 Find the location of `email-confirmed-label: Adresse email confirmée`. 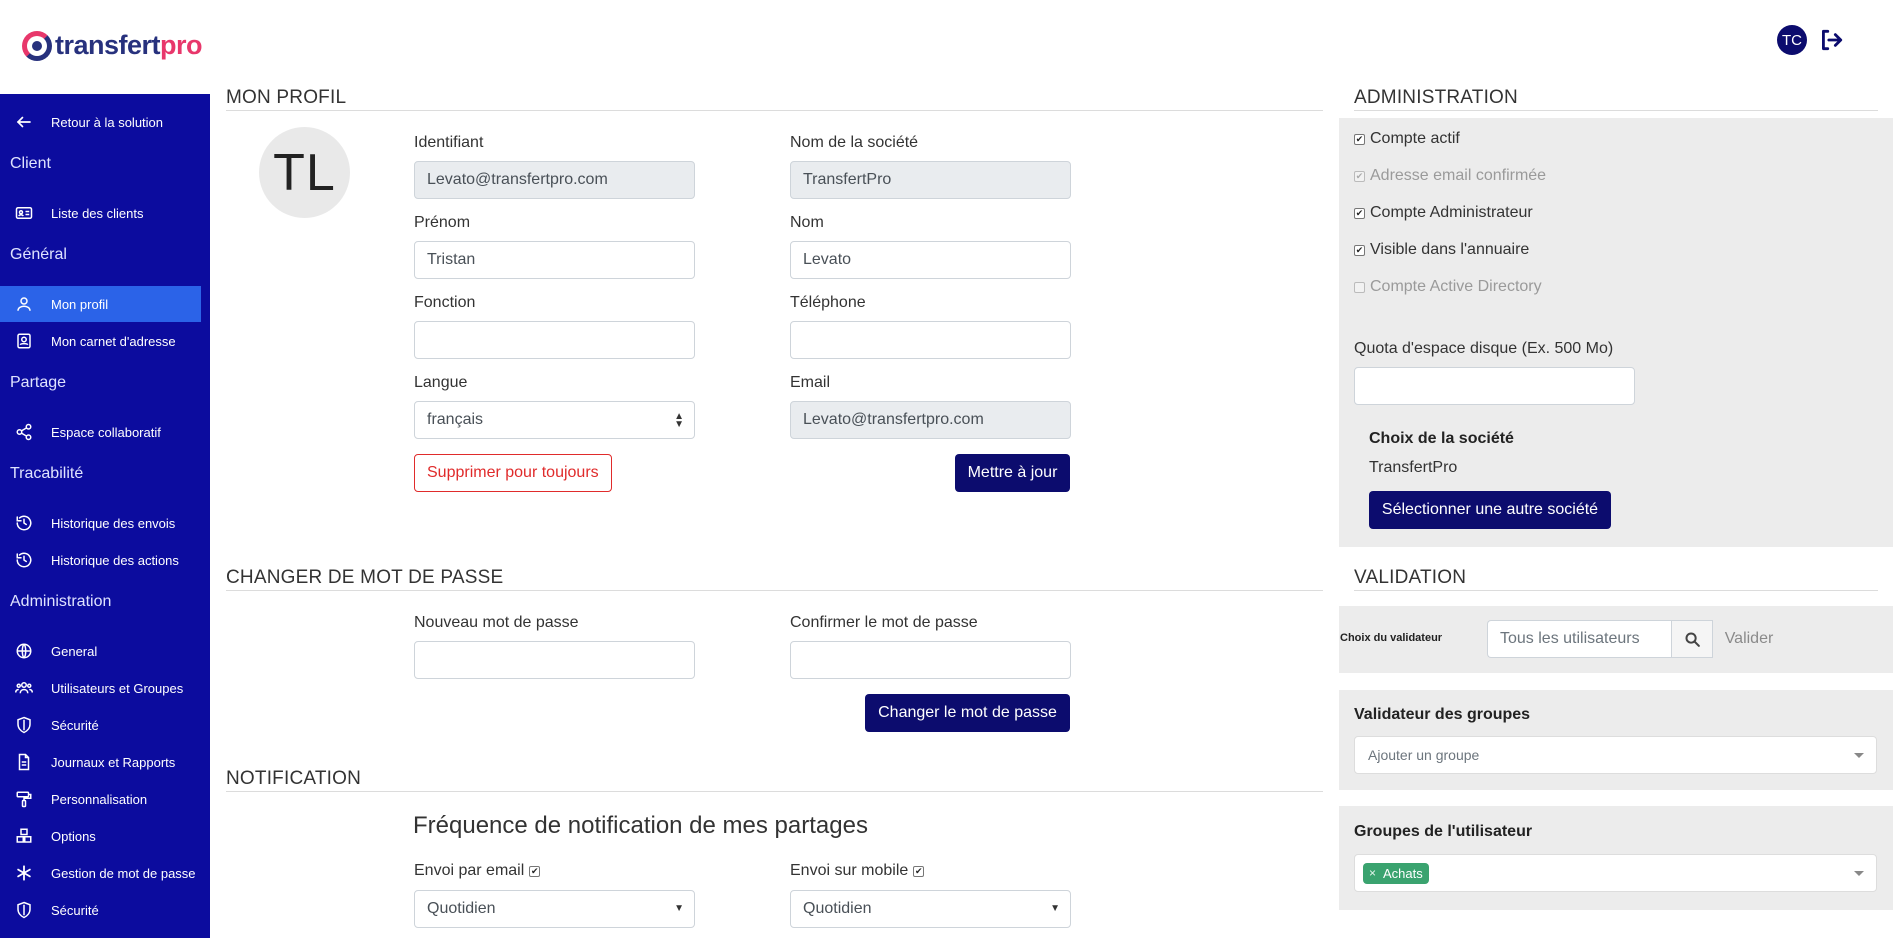

email-confirmed-label: Adresse email confirmée is located at coordinates (1458, 175).